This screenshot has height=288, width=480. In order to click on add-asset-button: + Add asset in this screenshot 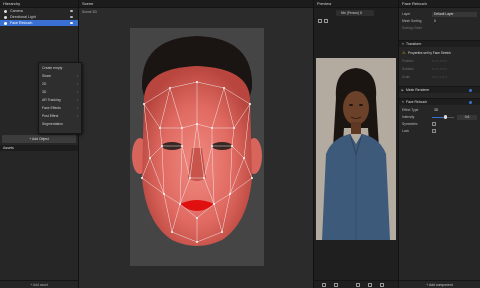, I will do `click(39, 284)`.